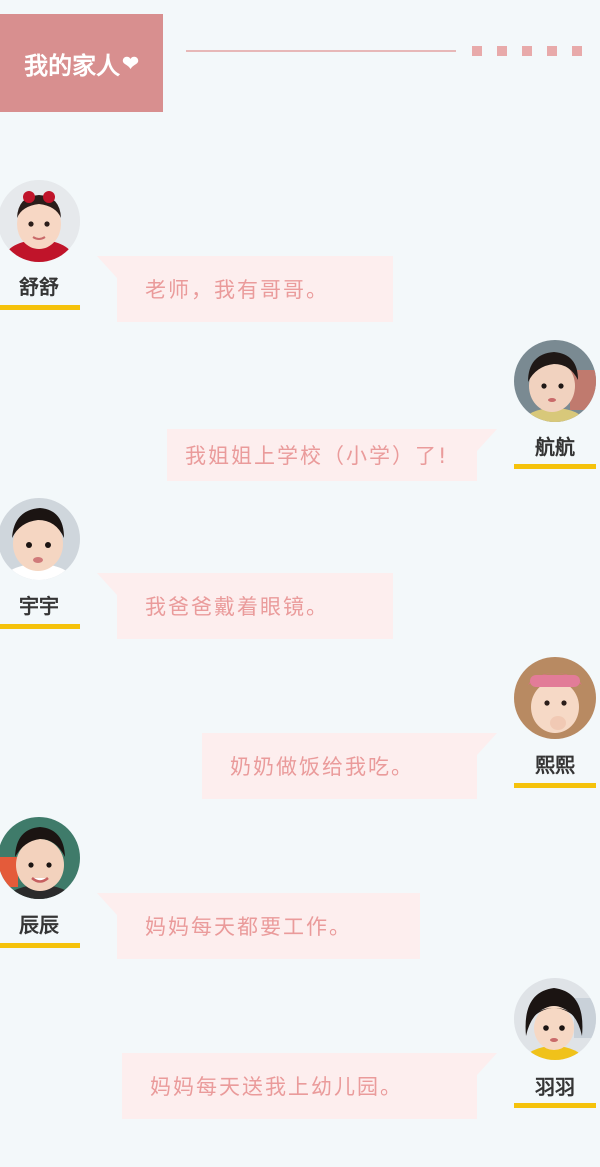  I want to click on student-name: 辰辰, so click(39, 925).